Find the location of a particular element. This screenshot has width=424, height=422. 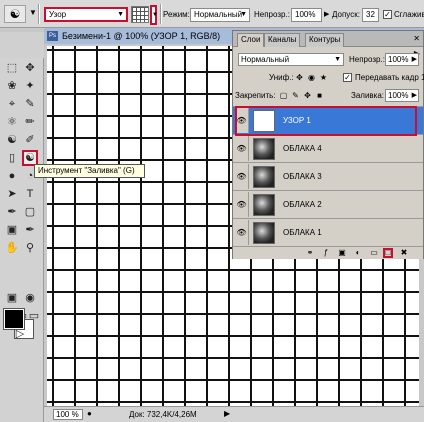

brush-icon: ✏ is located at coordinates (30, 122).